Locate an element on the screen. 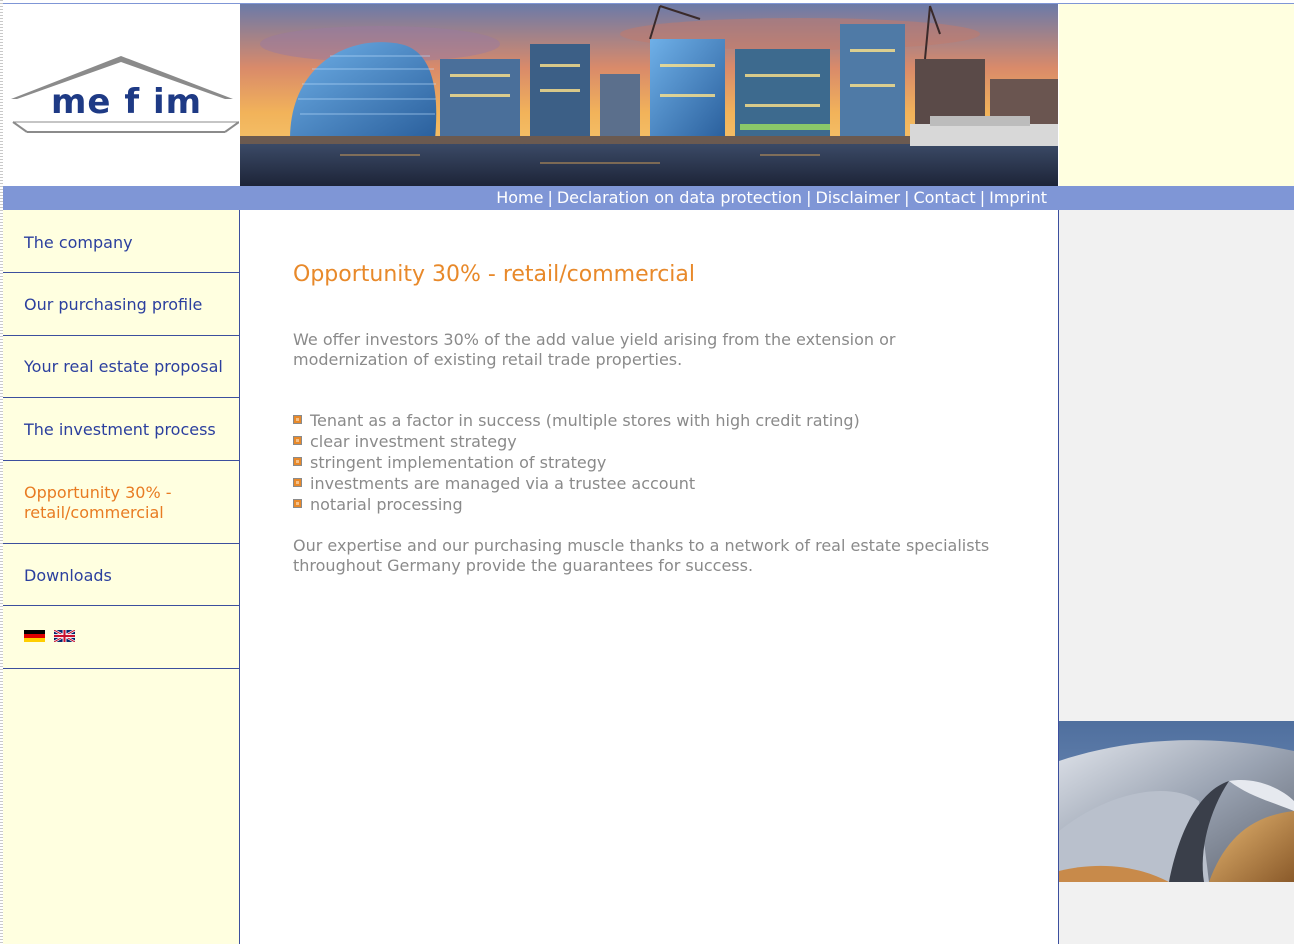  list-item: stringent implementation of strategy is located at coordinates (576, 462).